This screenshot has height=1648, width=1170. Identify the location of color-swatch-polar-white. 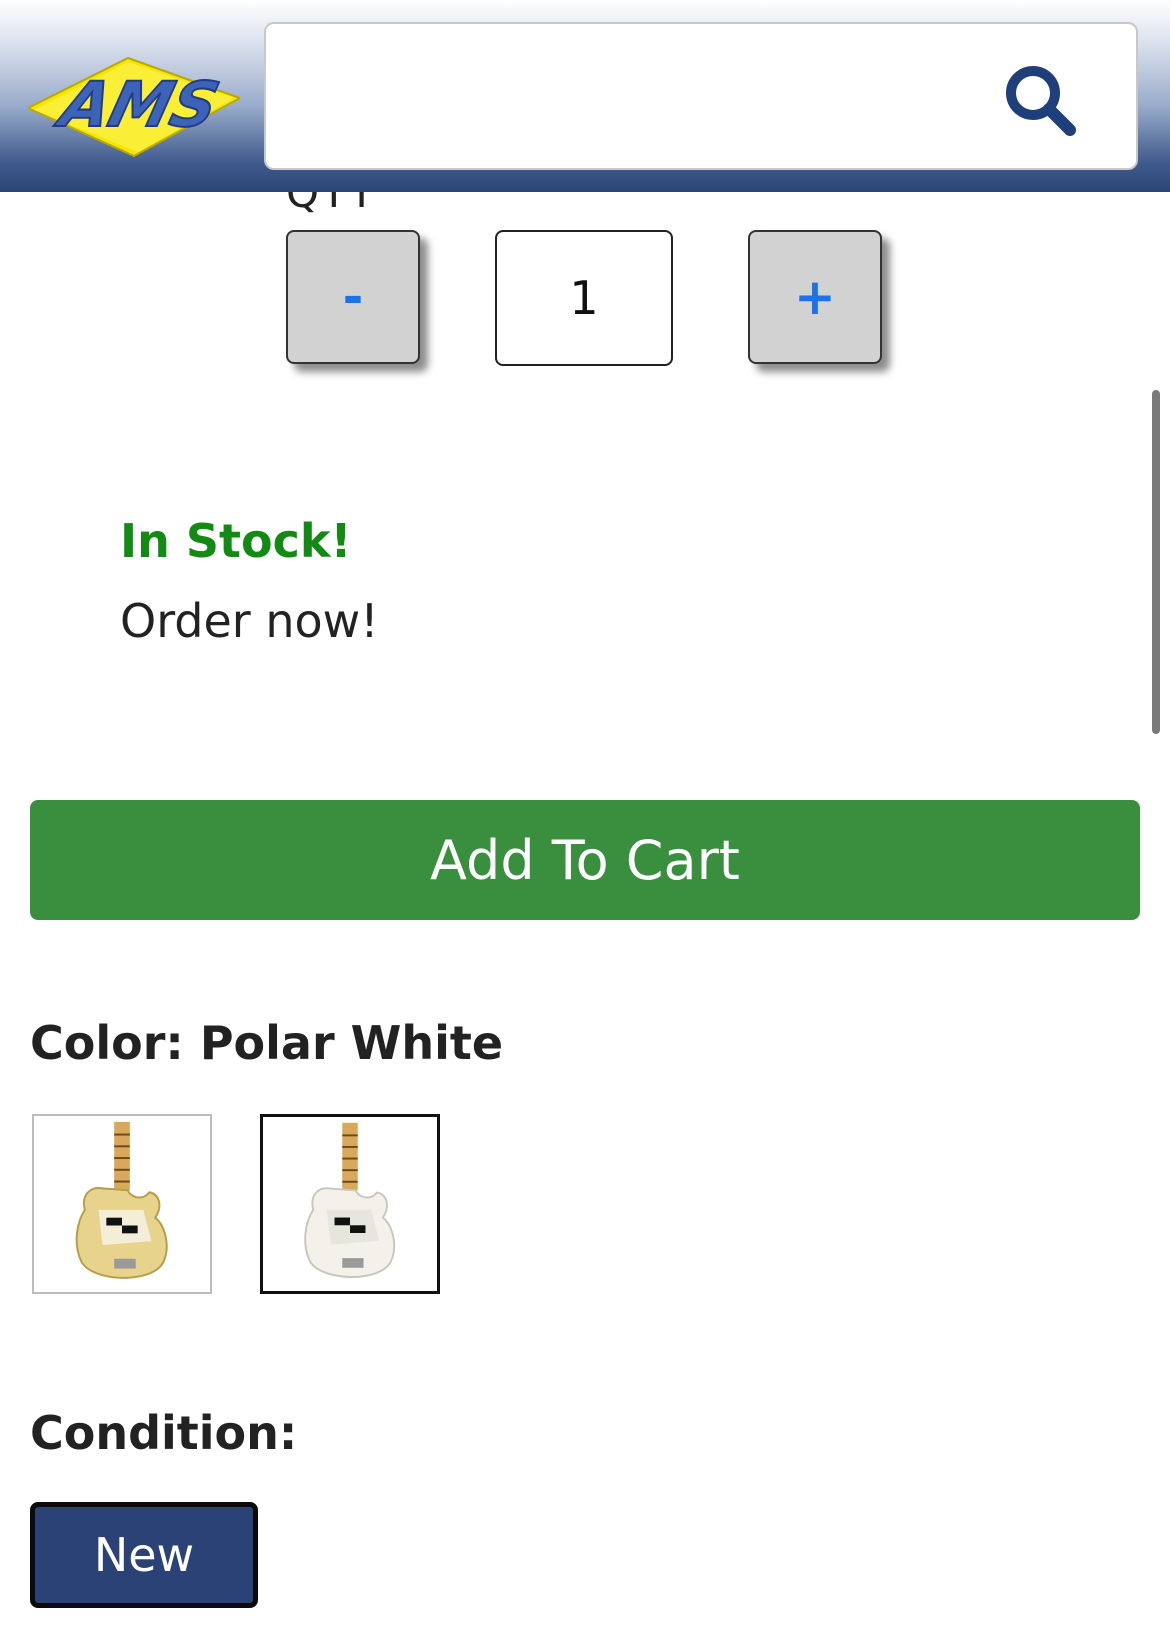
(350, 1204).